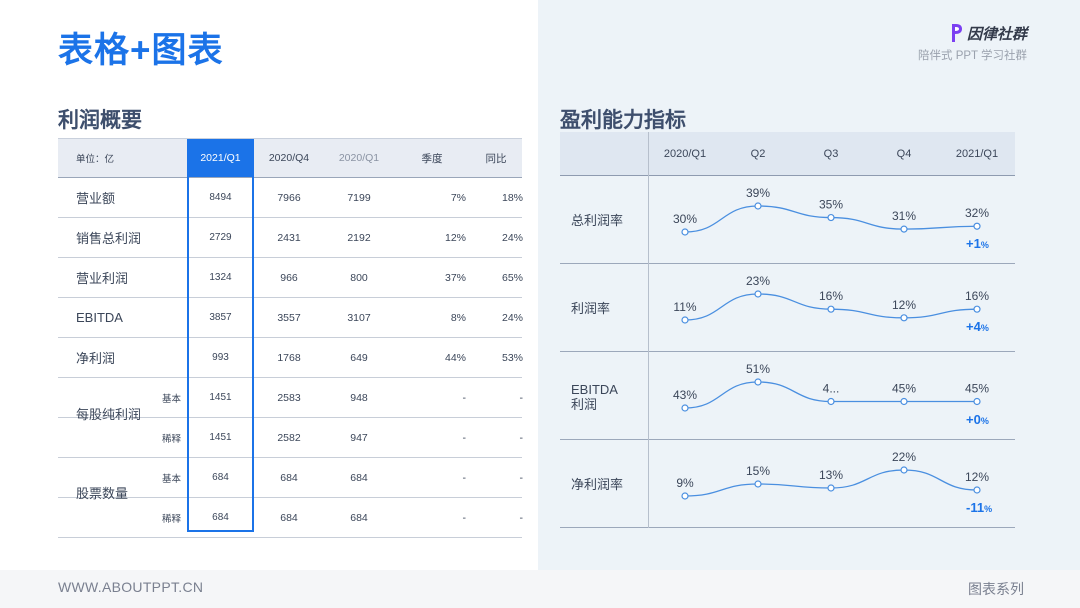 The height and width of the screenshot is (608, 1080). I want to click on table-row: 净利润 993 1768 649 44% 53%, so click(290, 358).